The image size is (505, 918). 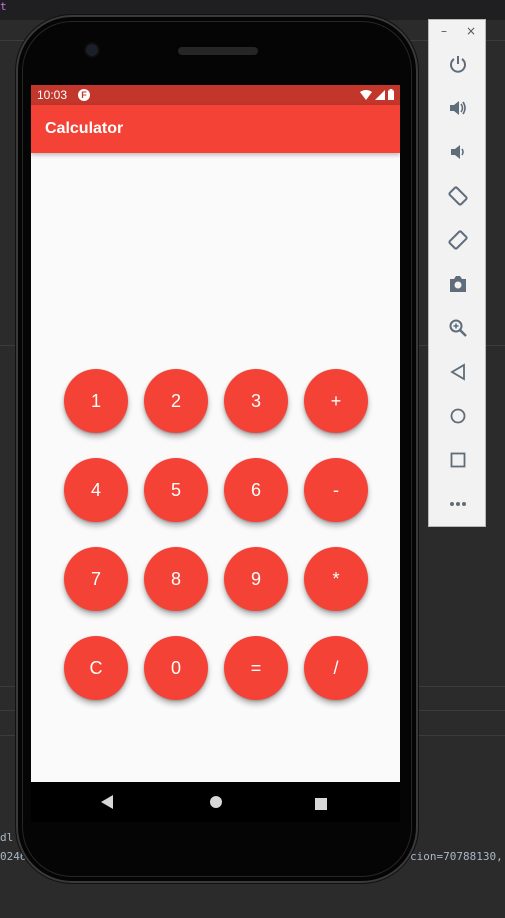 What do you see at coordinates (256, 490) in the screenshot?
I see `key-6: 6` at bounding box center [256, 490].